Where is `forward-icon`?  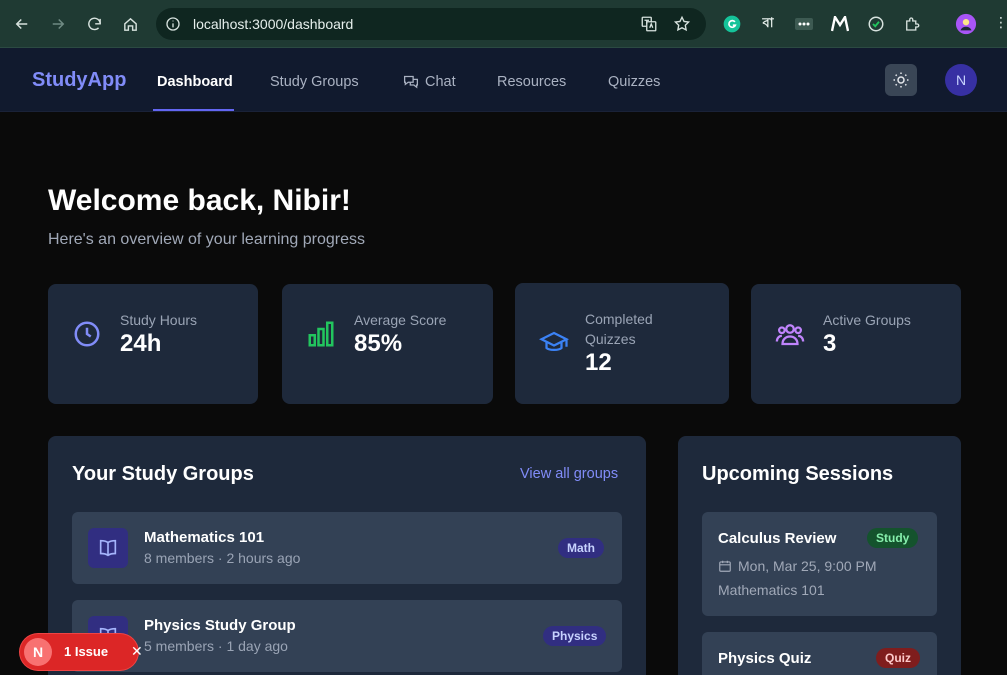
forward-icon is located at coordinates (58, 24).